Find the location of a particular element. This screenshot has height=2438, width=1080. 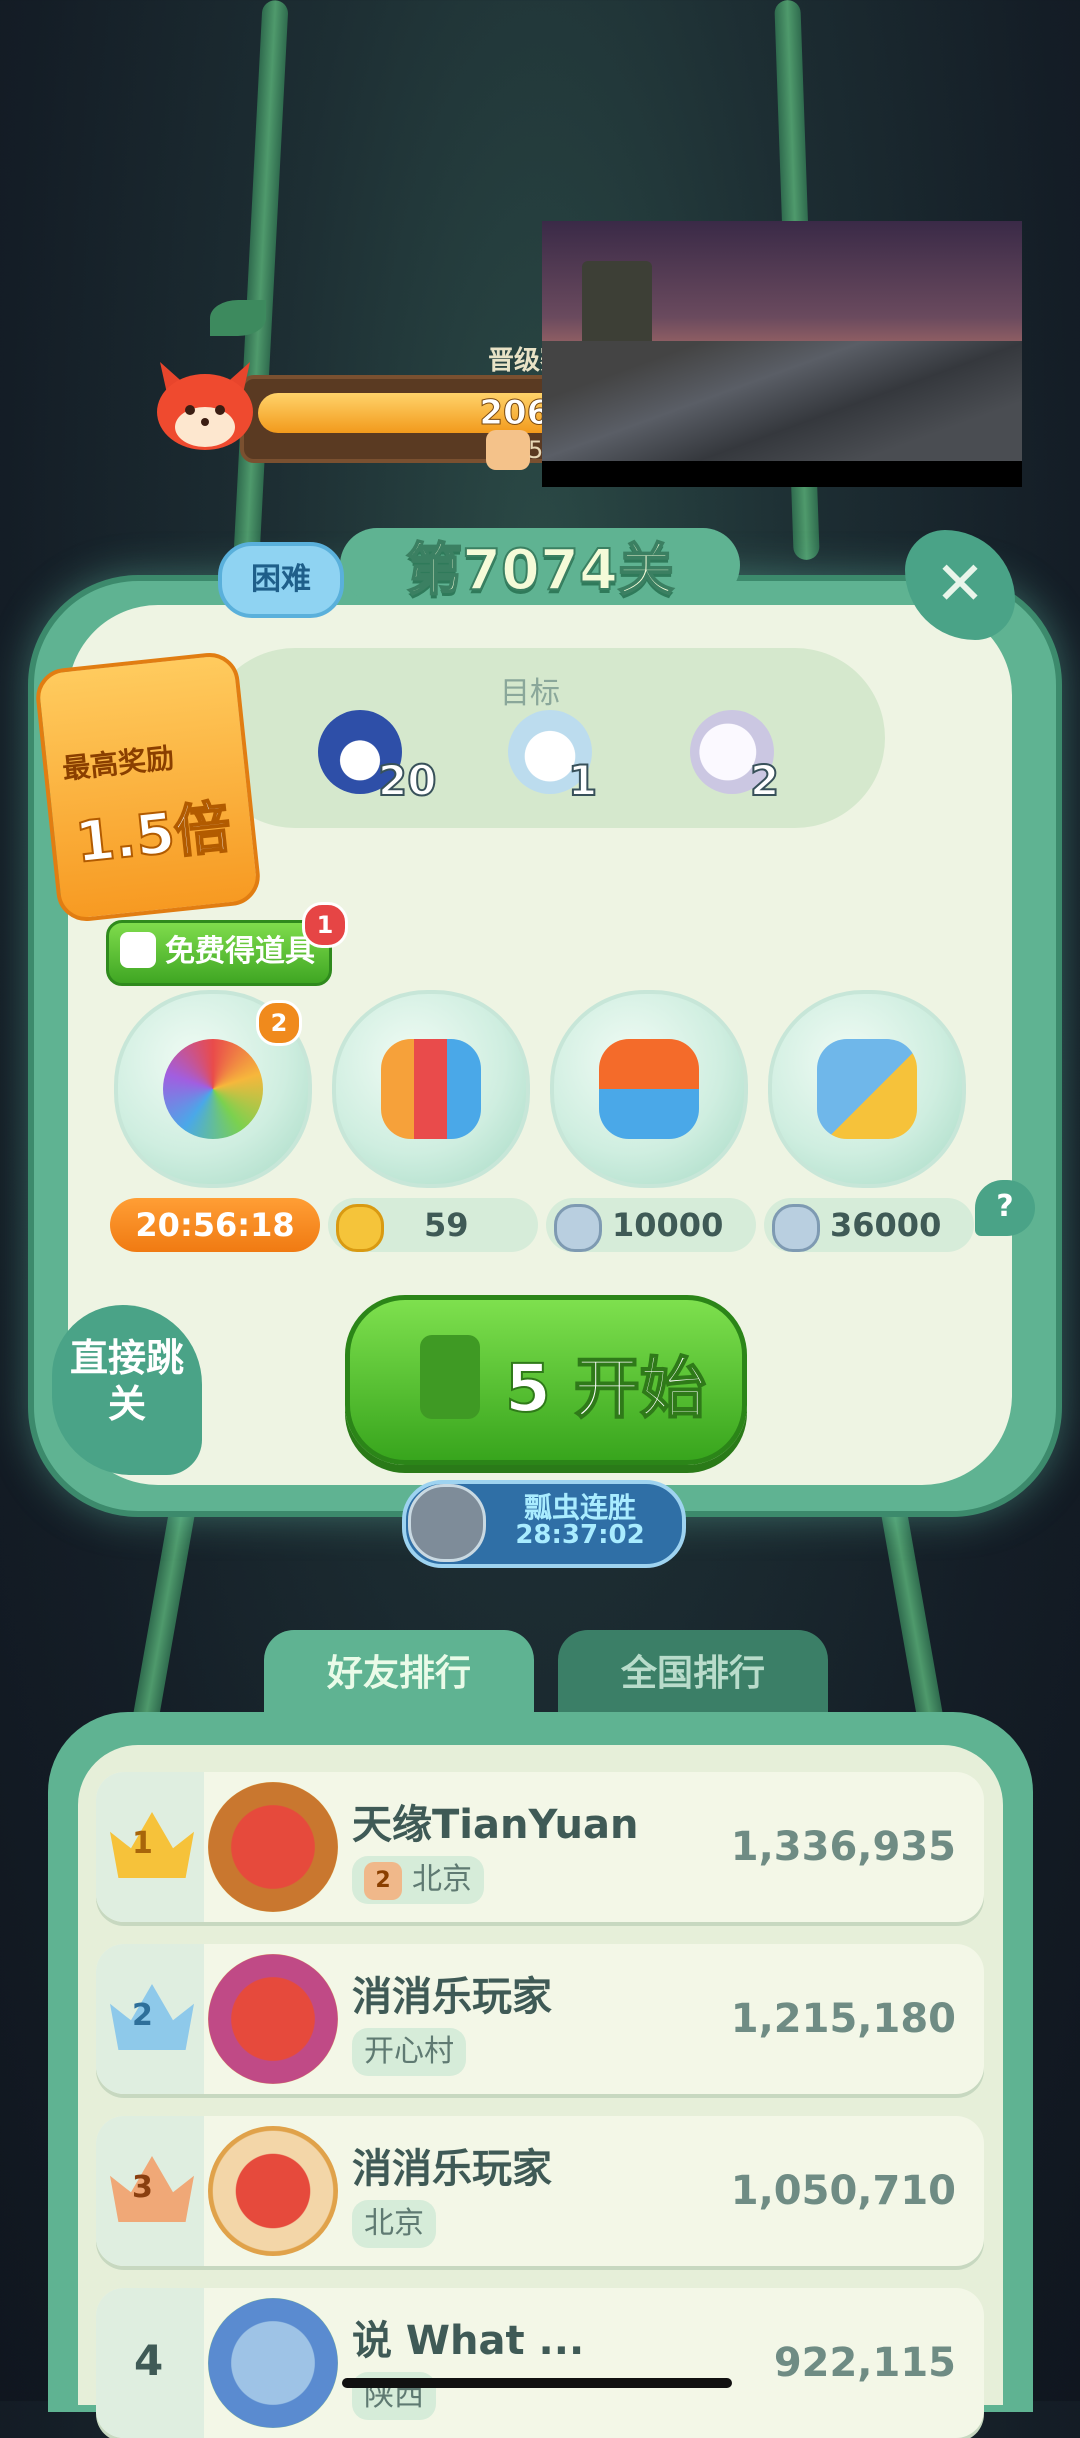

live-video-overlay is located at coordinates (782, 354).